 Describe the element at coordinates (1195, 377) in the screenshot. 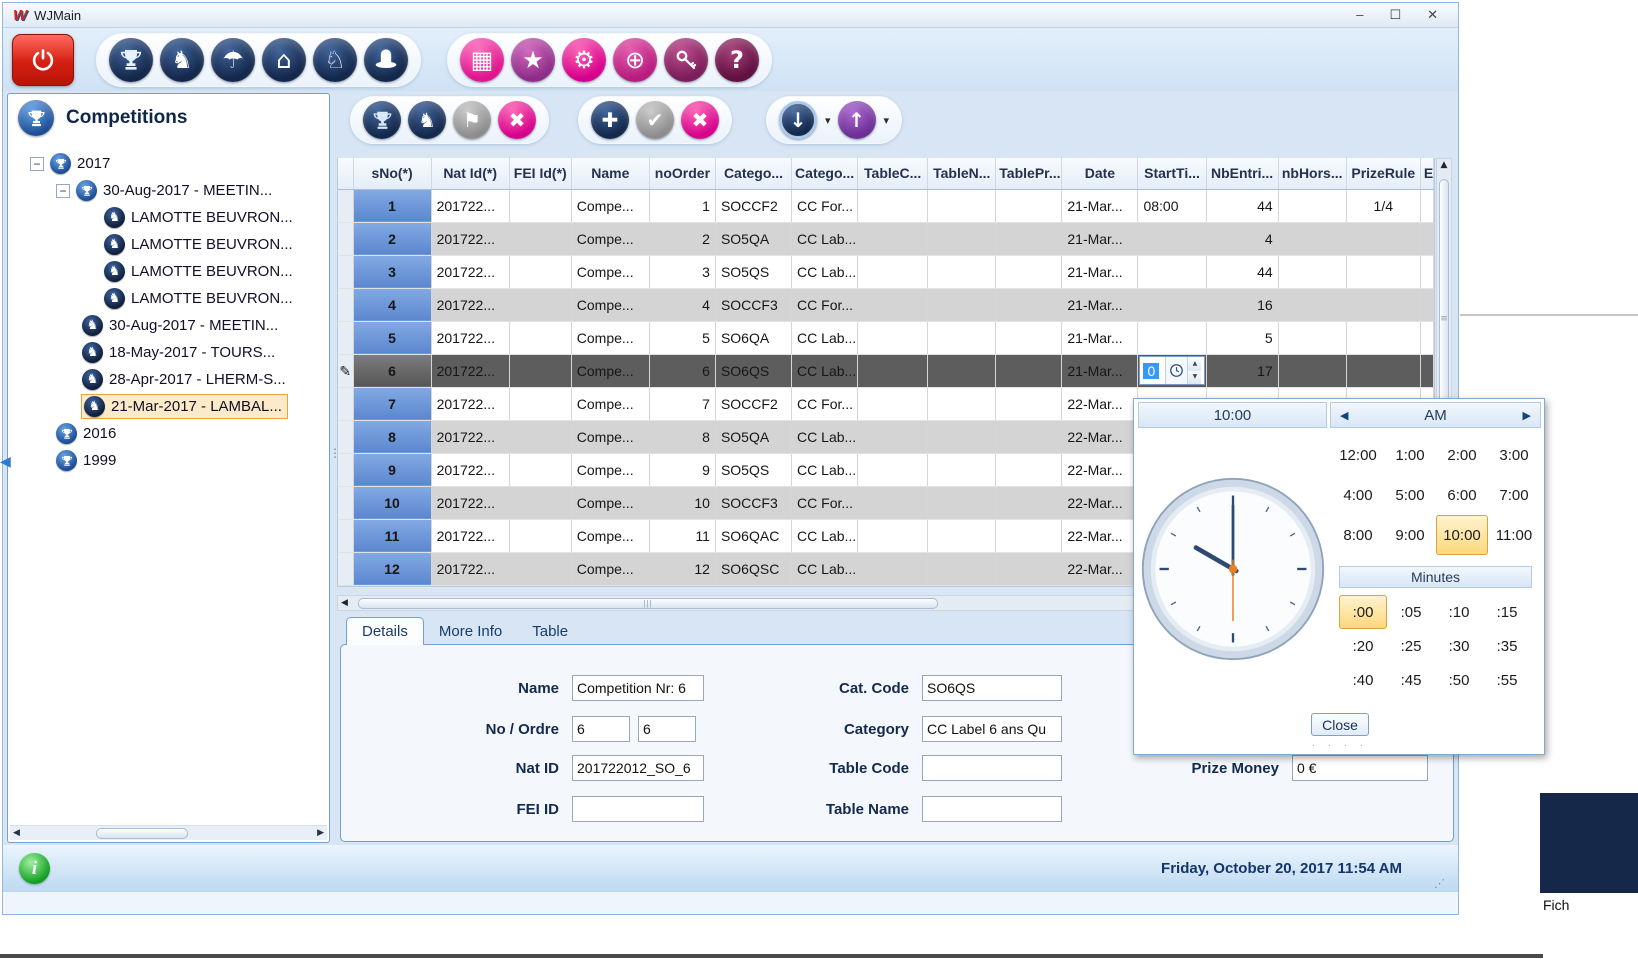

I see `spinner-down-icon: ▼` at that location.